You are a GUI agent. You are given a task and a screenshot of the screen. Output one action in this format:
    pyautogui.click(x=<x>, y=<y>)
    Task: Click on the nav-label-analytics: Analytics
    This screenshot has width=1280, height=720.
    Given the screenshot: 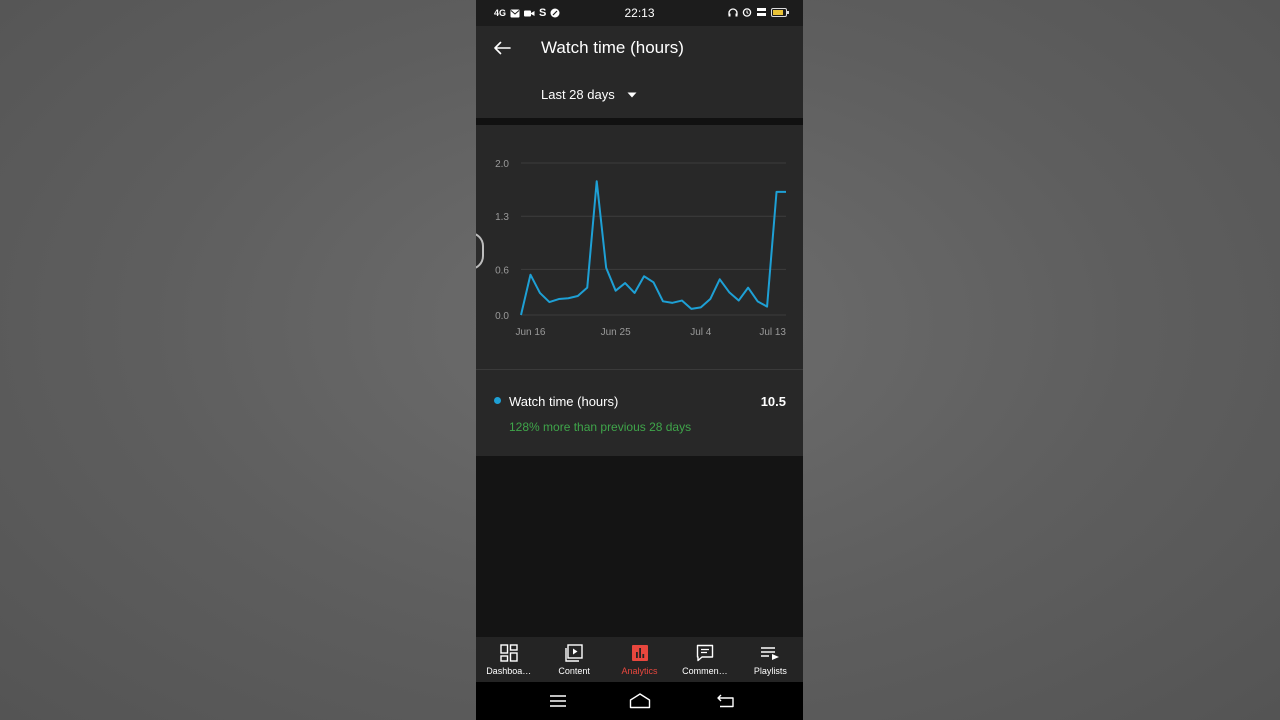 What is the action you would take?
    pyautogui.click(x=639, y=671)
    